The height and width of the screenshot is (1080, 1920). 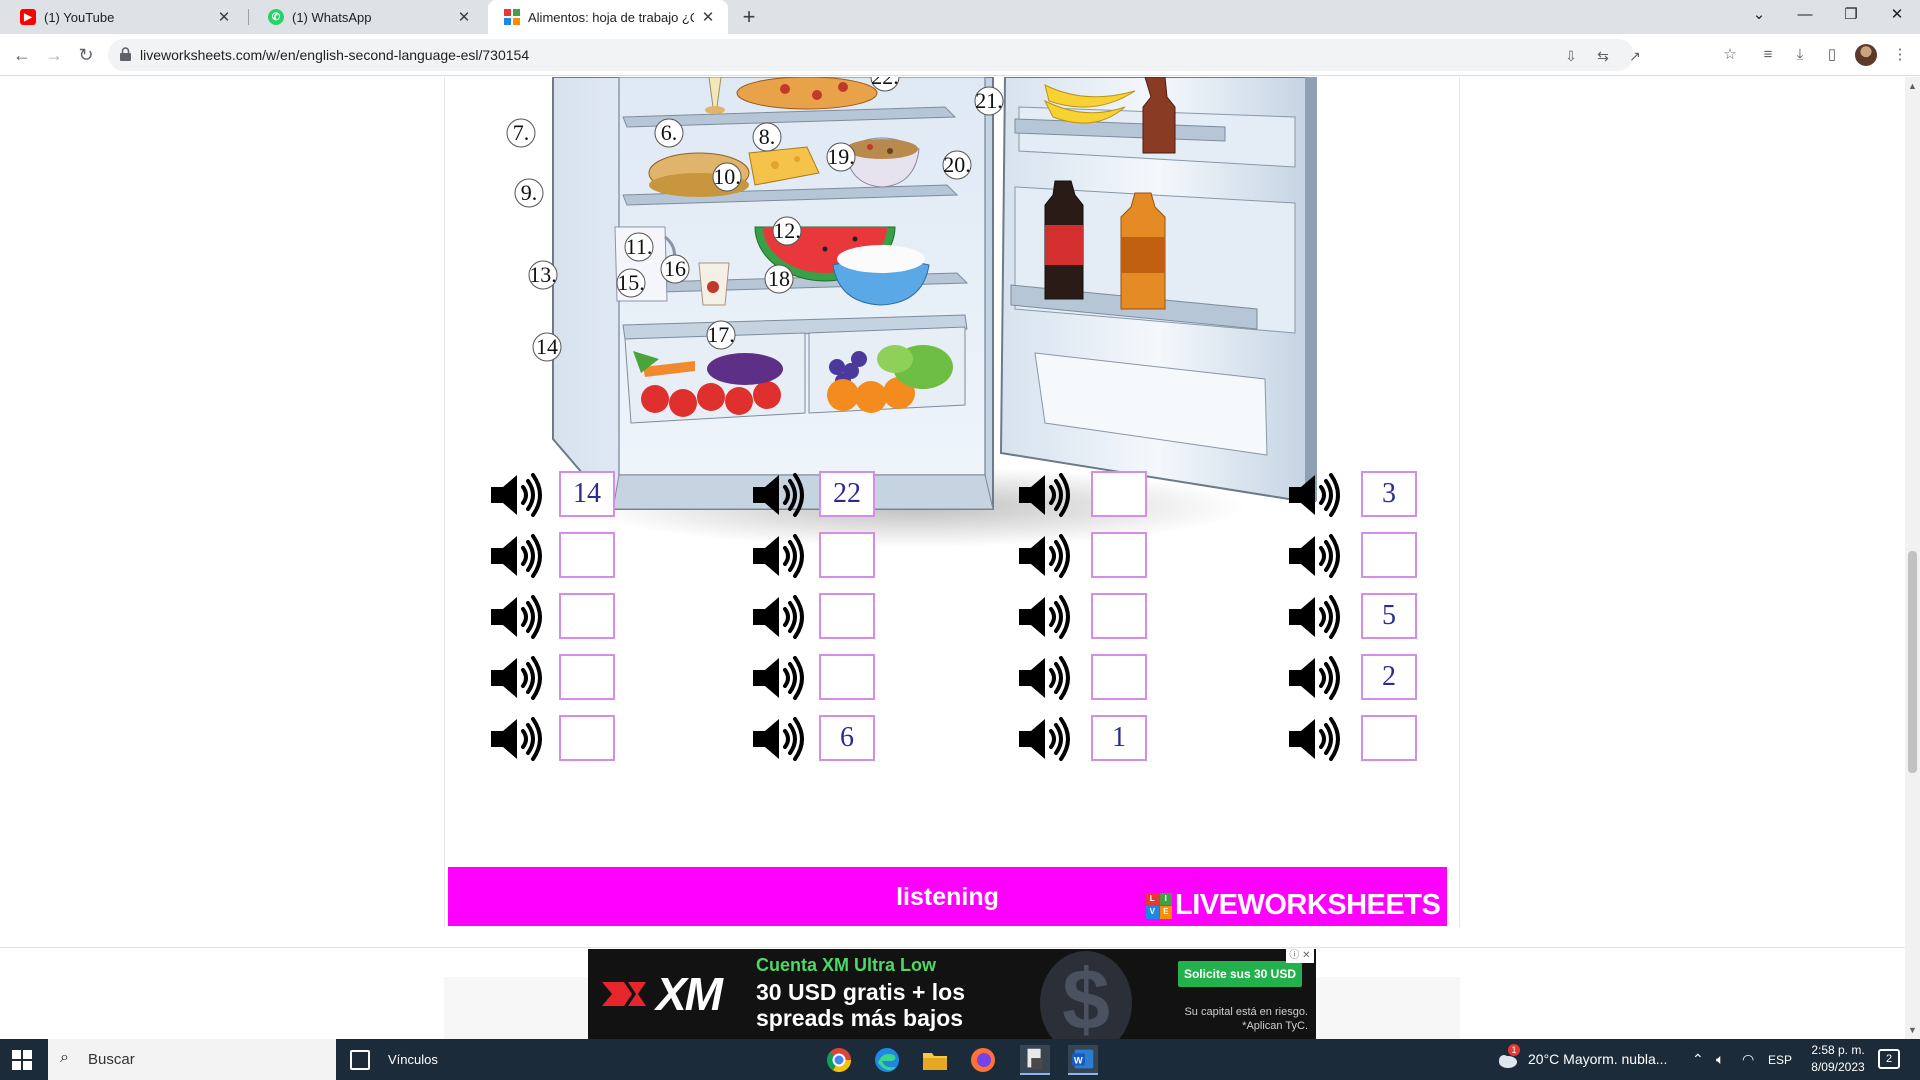 What do you see at coordinates (1086, 995) in the screenshot?
I see `dollar-graphic: $` at bounding box center [1086, 995].